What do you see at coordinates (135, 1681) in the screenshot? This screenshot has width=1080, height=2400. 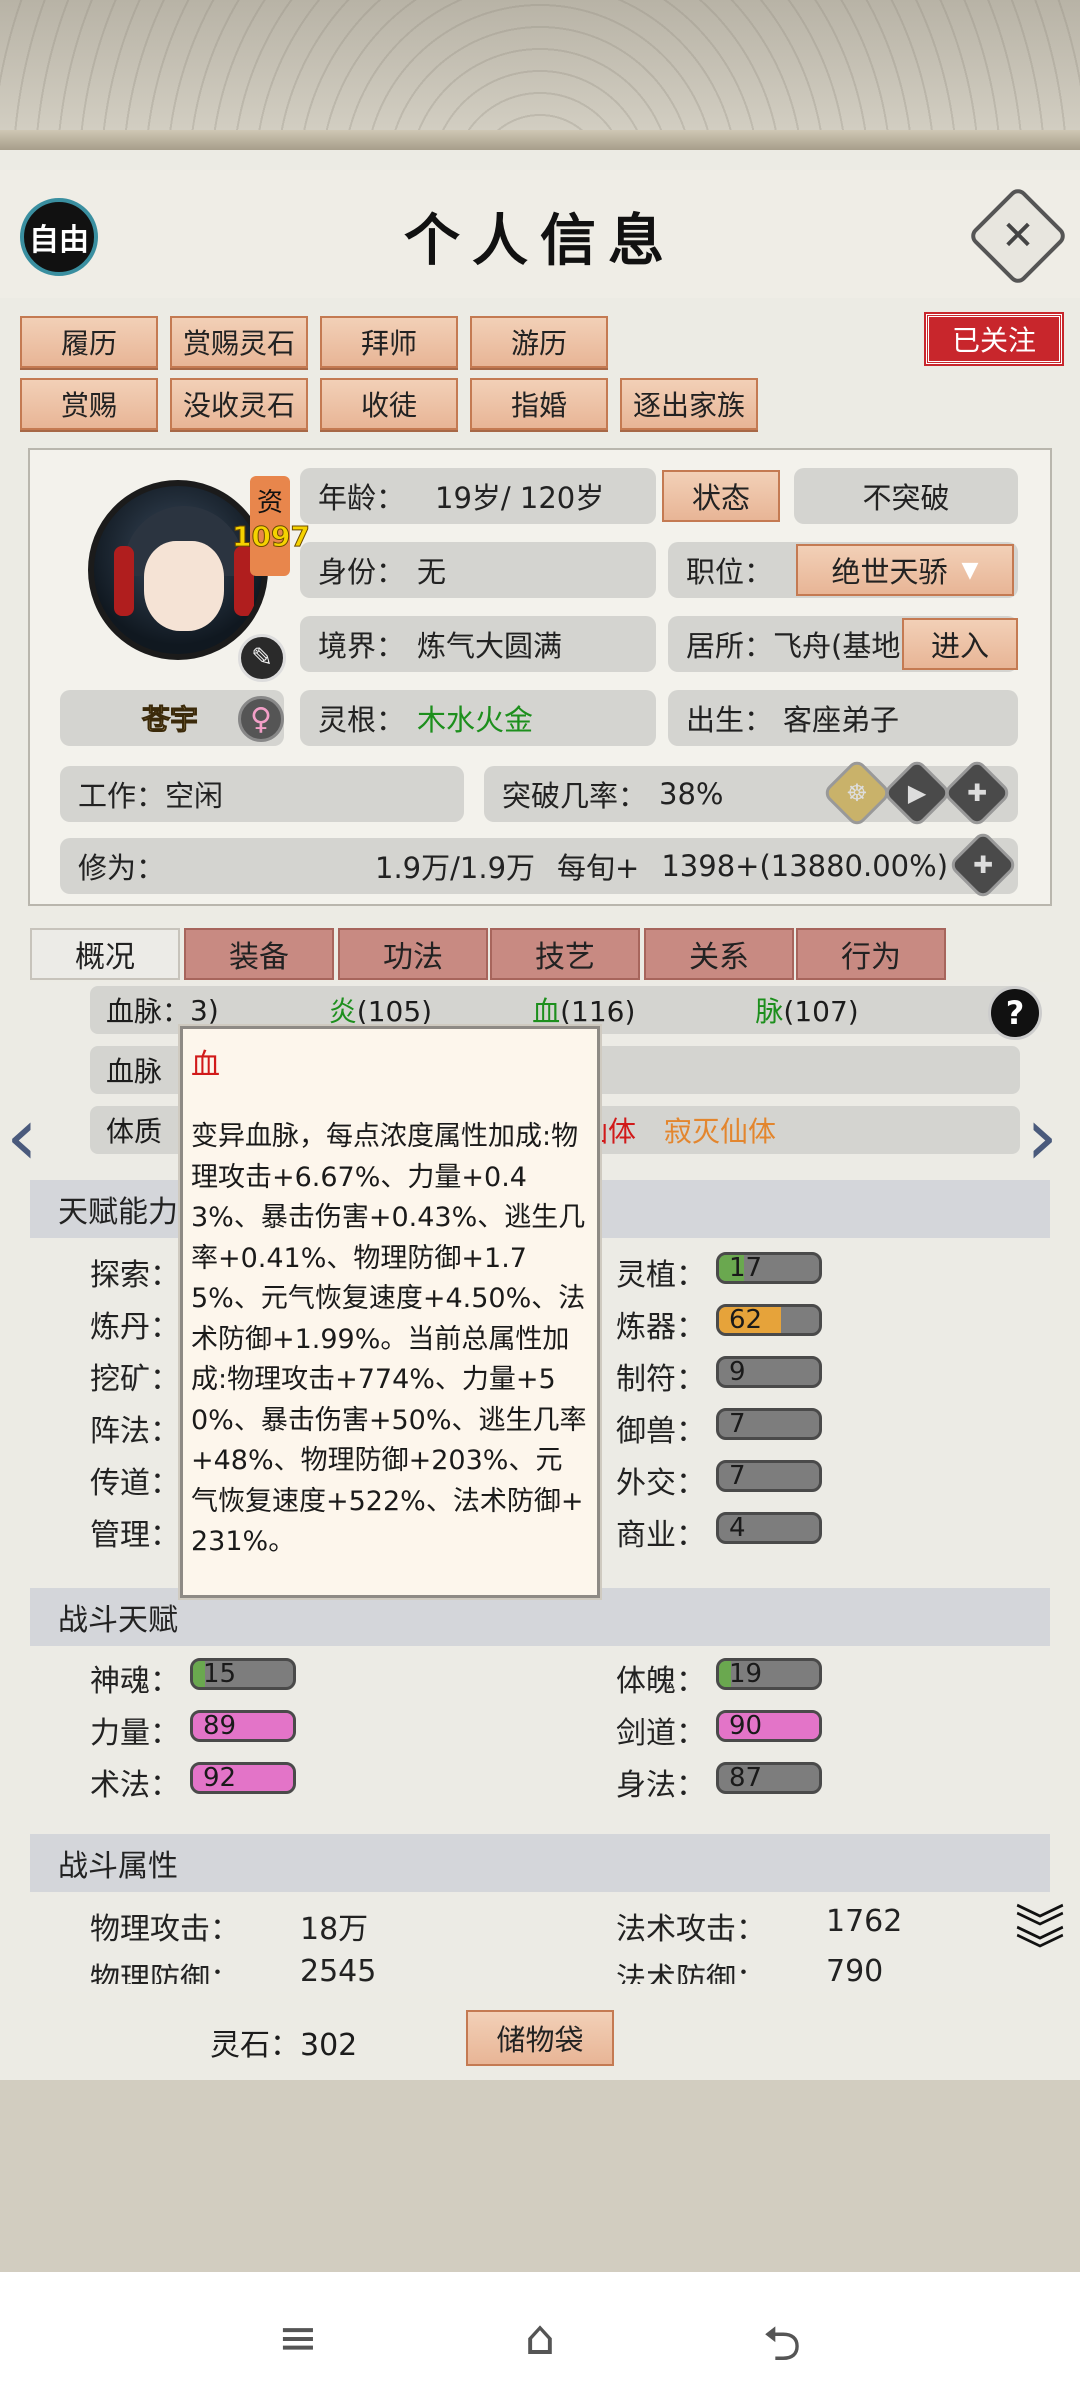 I see `combat-soul-label: 神魂：` at bounding box center [135, 1681].